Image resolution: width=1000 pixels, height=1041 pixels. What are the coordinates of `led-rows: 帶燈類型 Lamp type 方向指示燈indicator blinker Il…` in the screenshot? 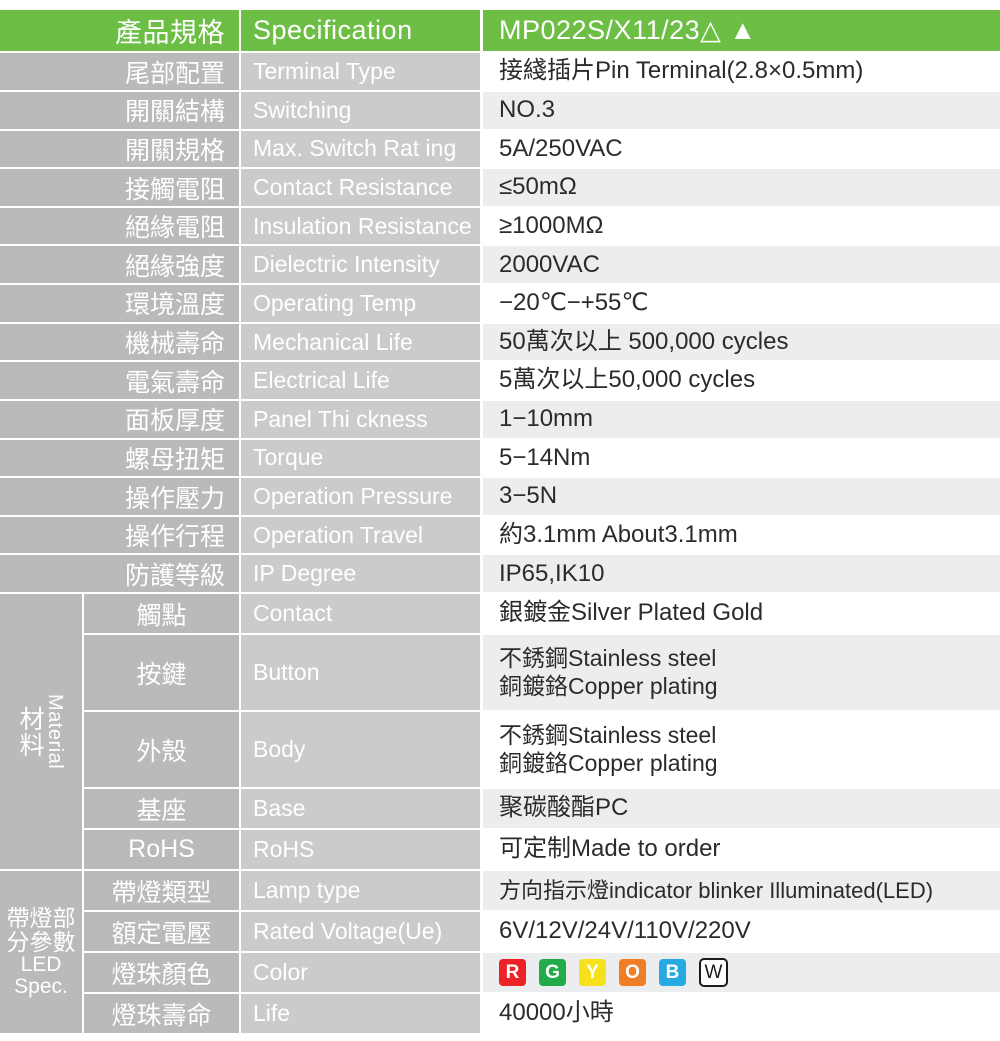 It's located at (542, 952).